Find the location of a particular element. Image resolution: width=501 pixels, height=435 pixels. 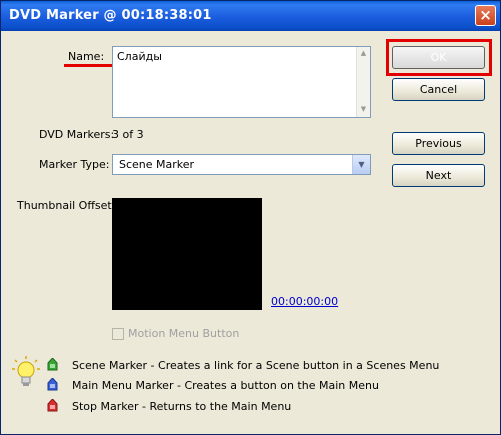

marker-type-label: Marker Type: is located at coordinates (74, 164).